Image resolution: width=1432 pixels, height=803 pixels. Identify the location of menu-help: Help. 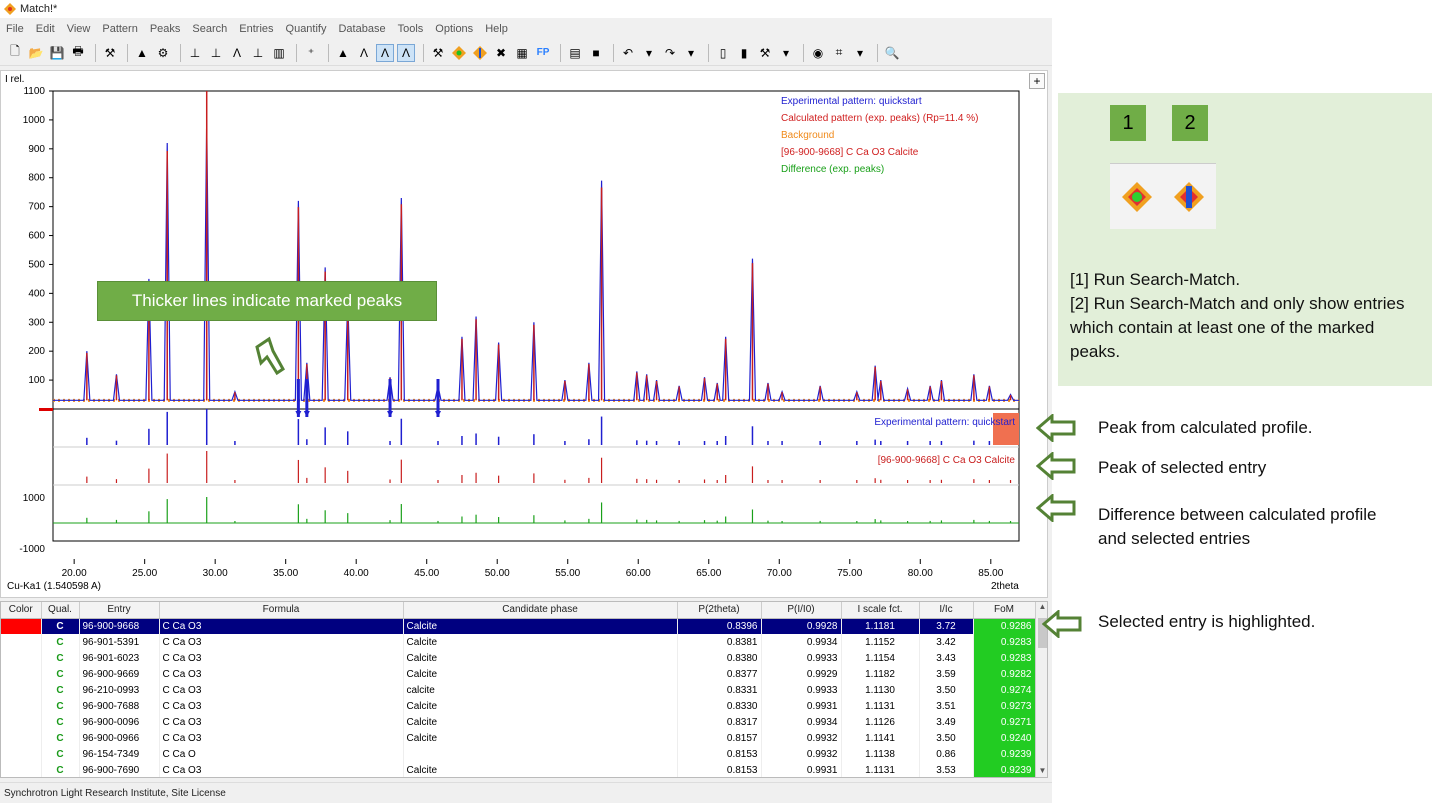
(496, 29).